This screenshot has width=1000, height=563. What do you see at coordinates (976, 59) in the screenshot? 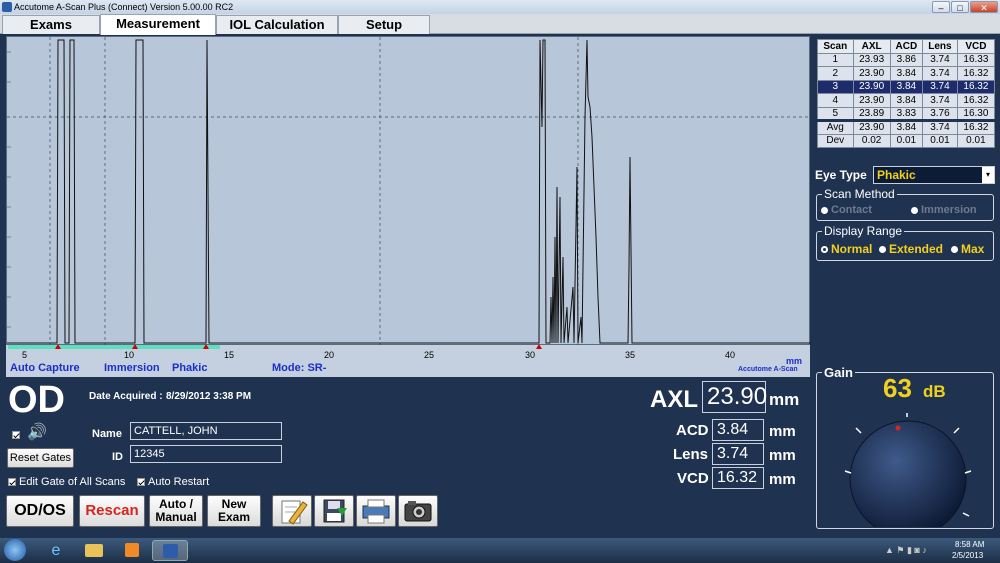
I see `scan-cell: 16.33` at bounding box center [976, 59].